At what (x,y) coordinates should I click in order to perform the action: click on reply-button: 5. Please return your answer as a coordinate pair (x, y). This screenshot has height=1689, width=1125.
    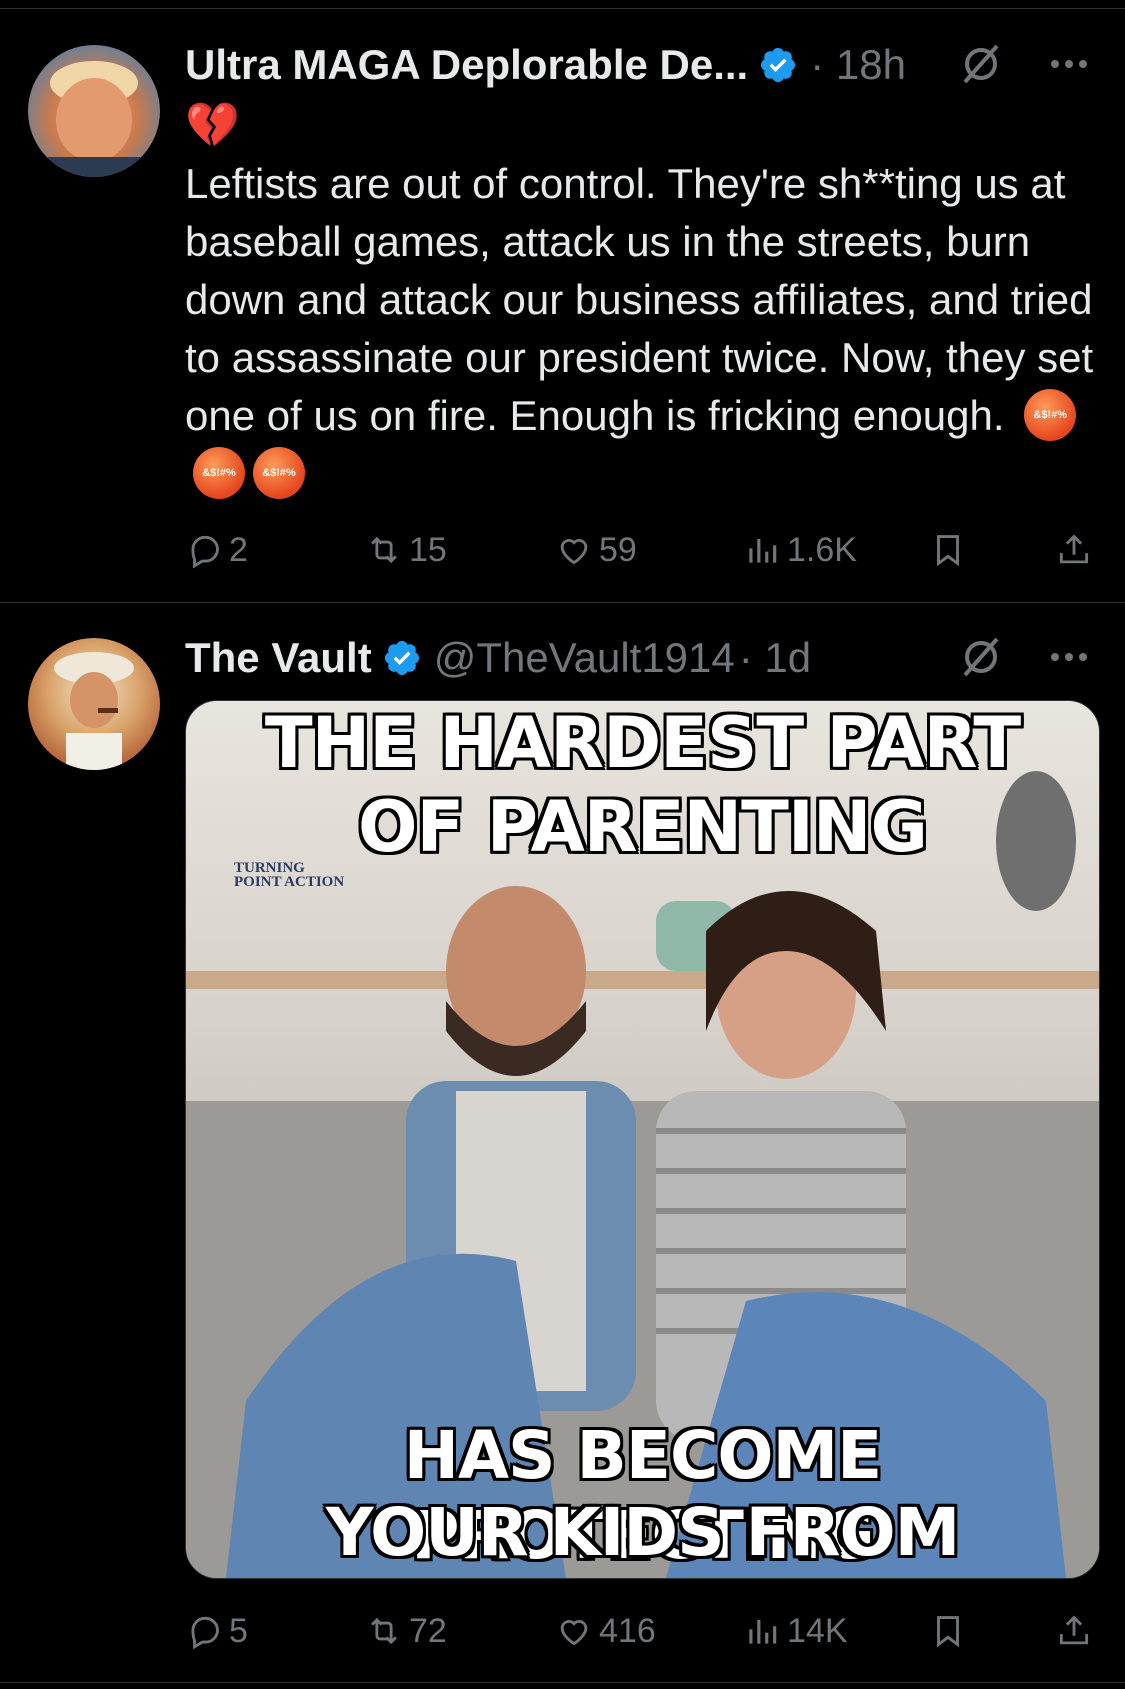
    Looking at the image, I should click on (216, 1631).